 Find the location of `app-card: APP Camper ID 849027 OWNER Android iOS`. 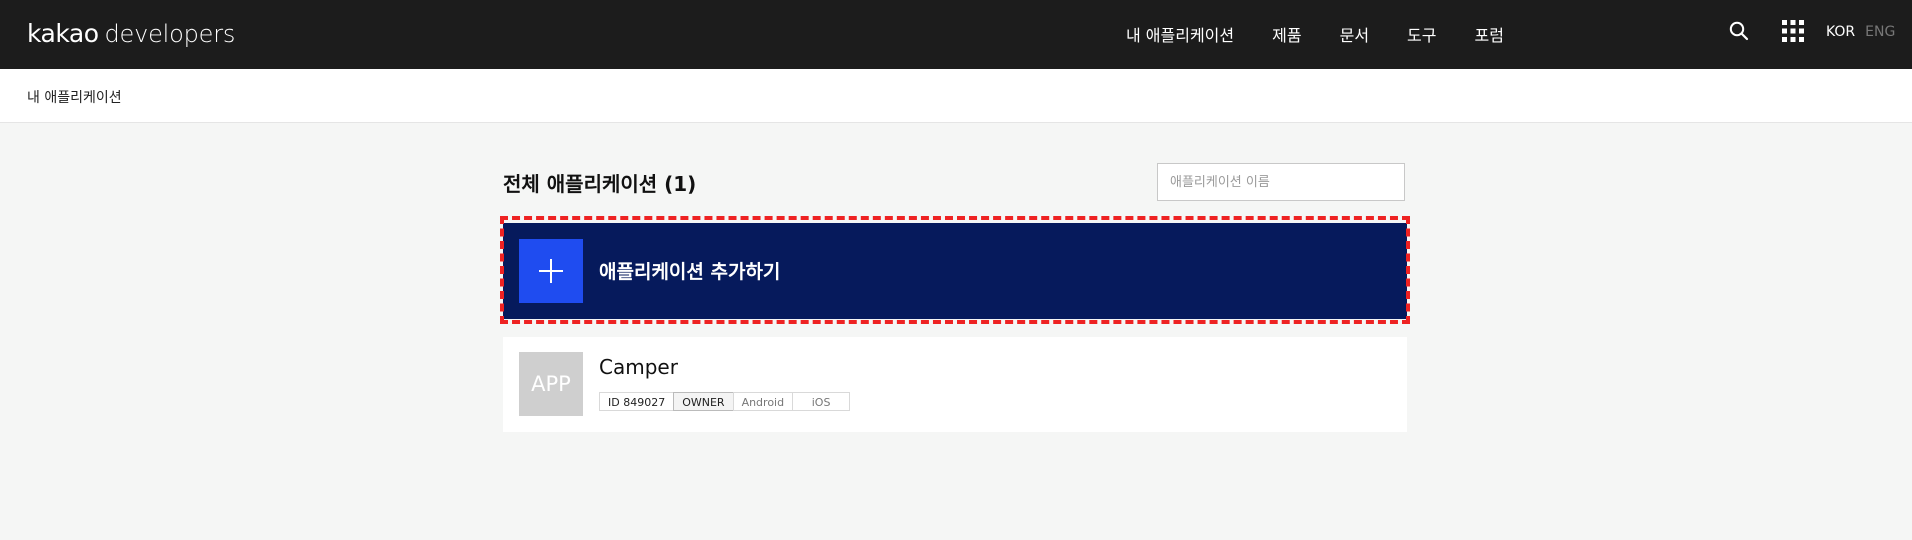

app-card: APP Camper ID 849027 OWNER Android iOS is located at coordinates (955, 384).